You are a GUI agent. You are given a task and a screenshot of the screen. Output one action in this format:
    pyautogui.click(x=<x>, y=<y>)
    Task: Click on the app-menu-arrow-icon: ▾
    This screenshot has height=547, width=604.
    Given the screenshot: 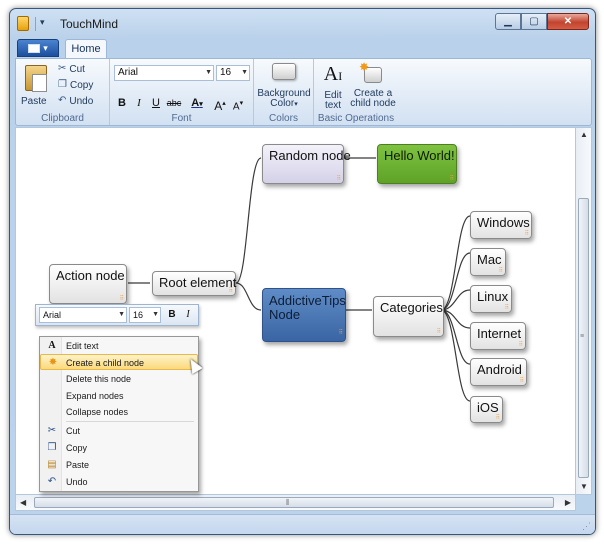 What is the action you would take?
    pyautogui.click(x=45, y=47)
    